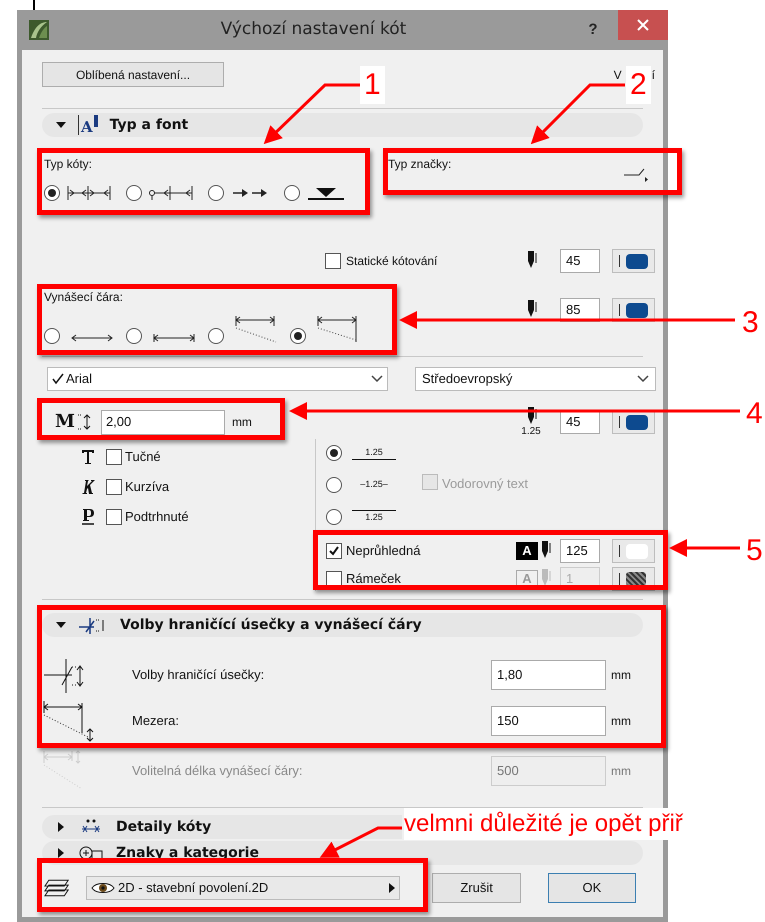 This screenshot has width=765, height=922. I want to click on static-dimension-label: Statické kótování, so click(392, 261).